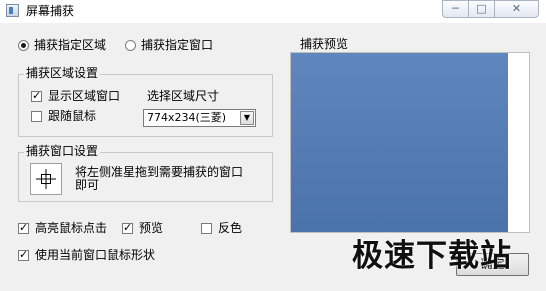  What do you see at coordinates (23, 45) in the screenshot?
I see `radio-selected-icon` at bounding box center [23, 45].